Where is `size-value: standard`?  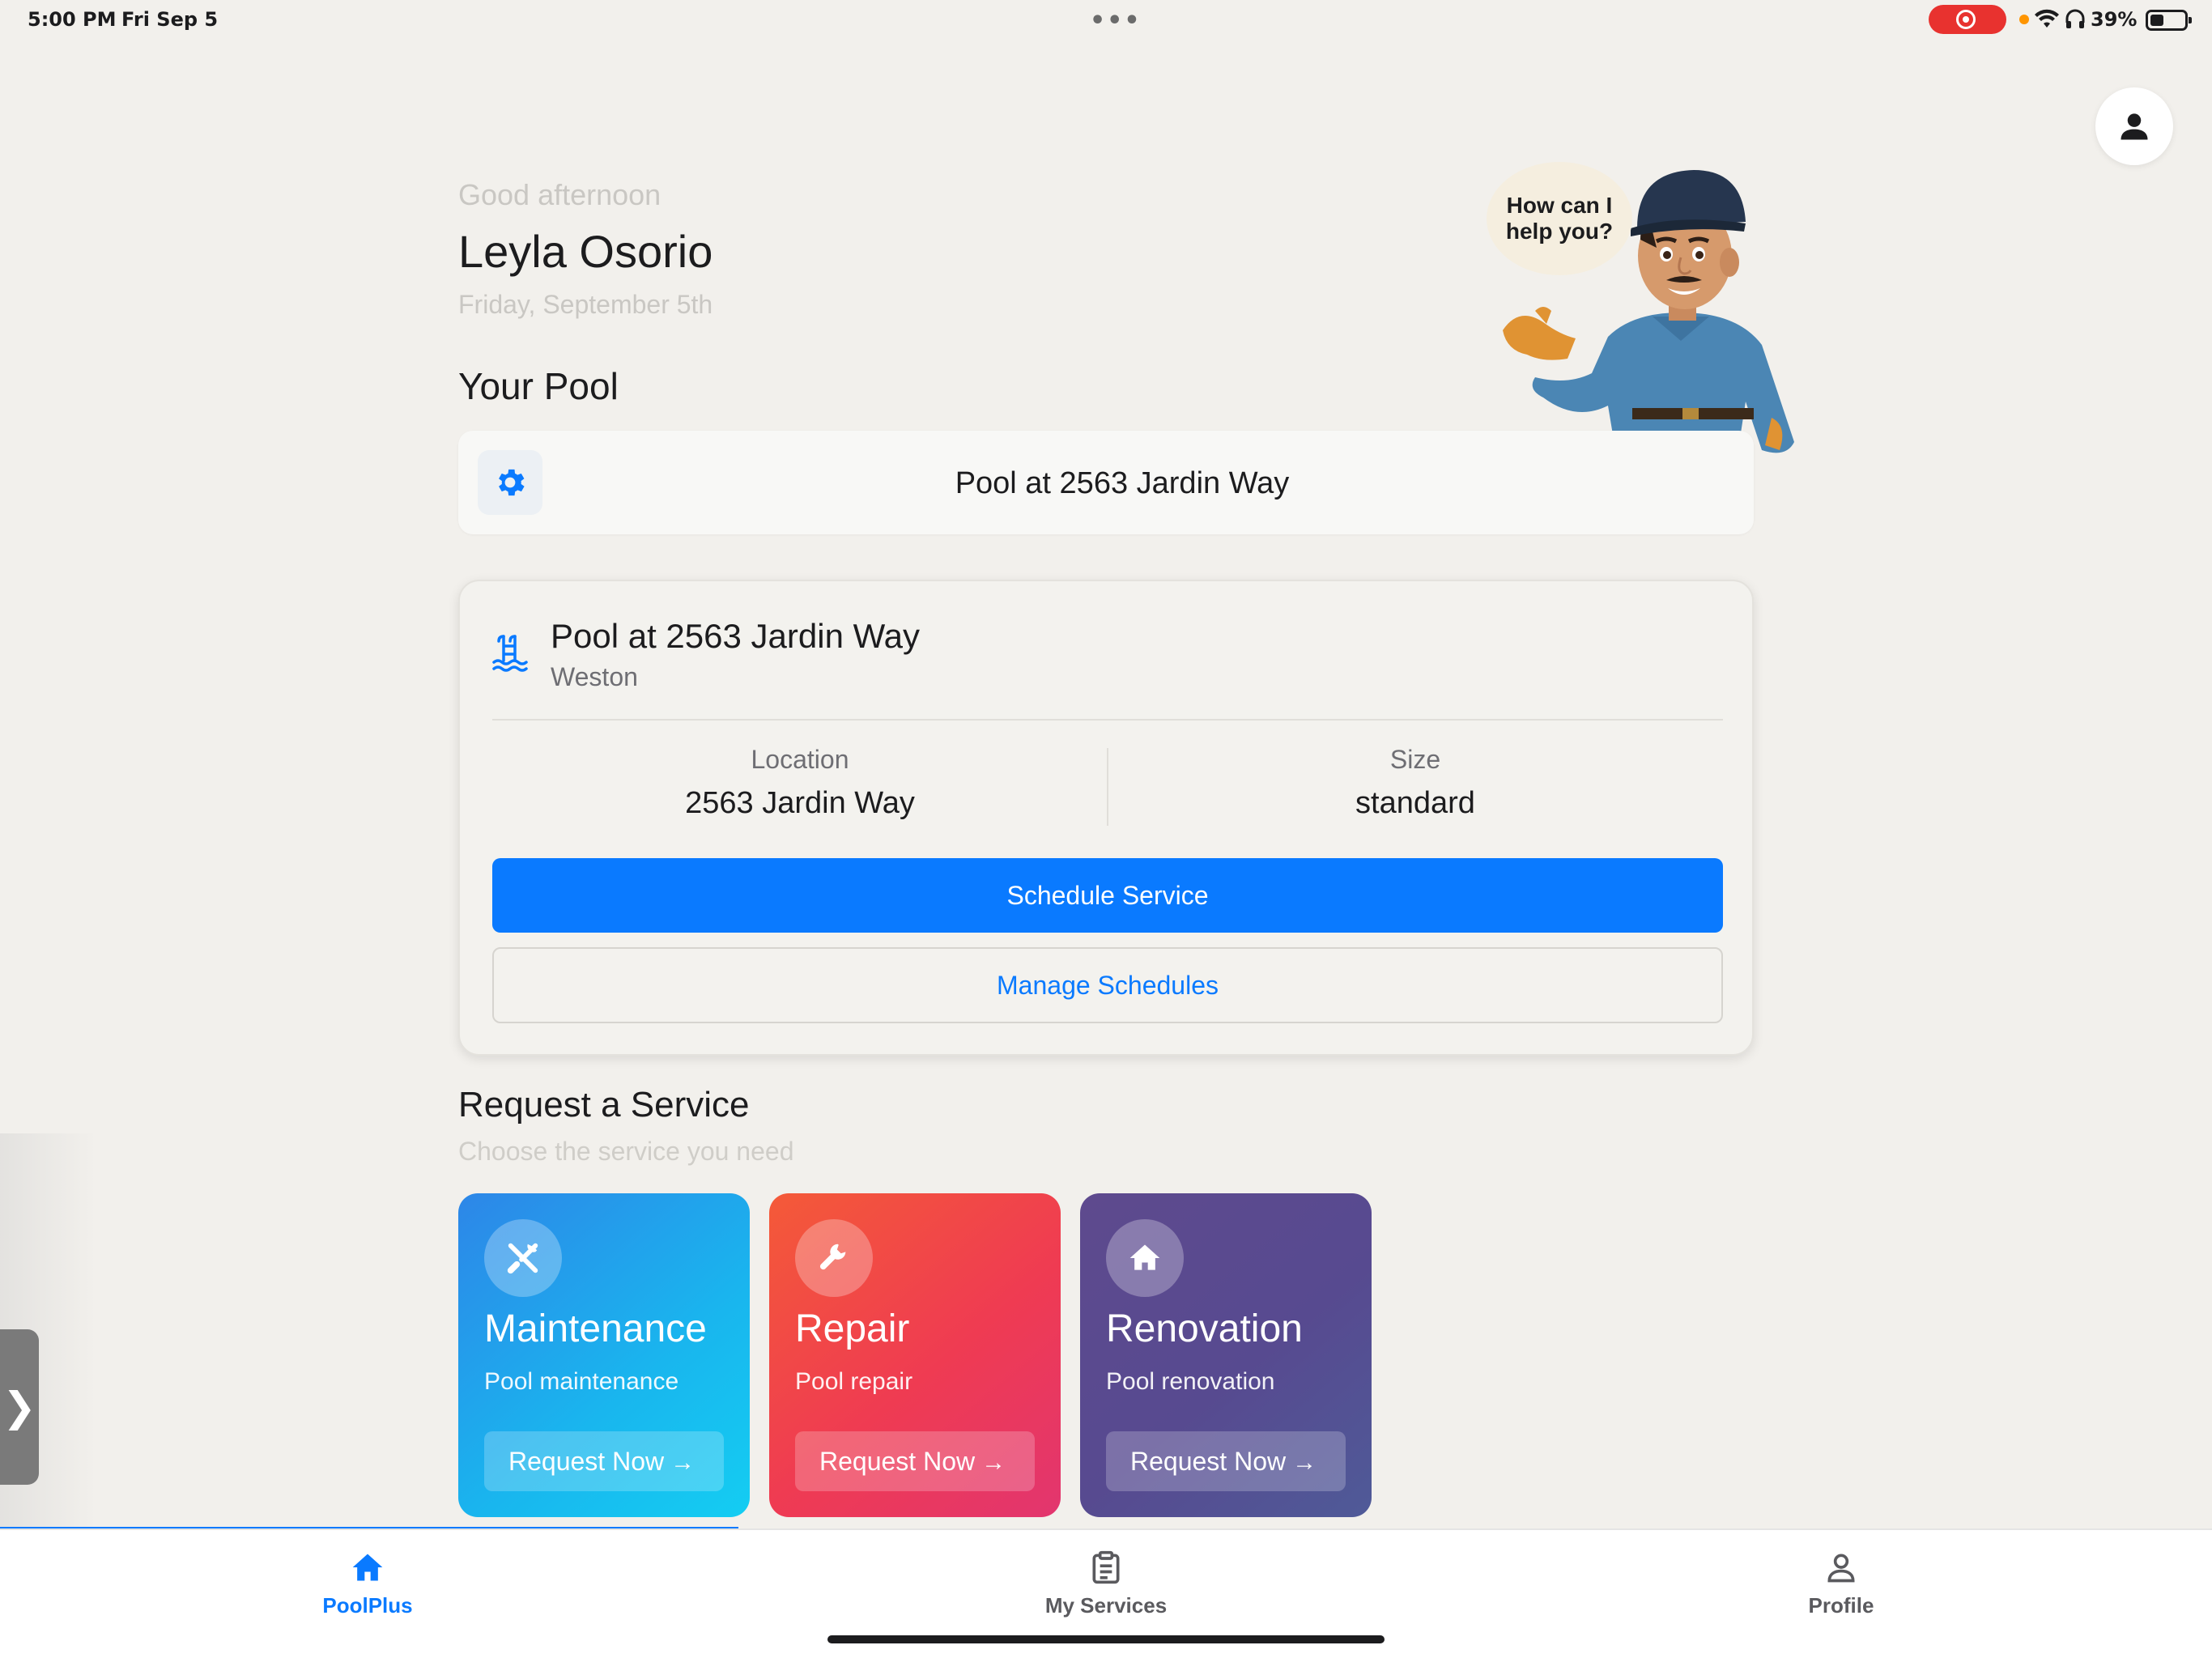 size-value: standard is located at coordinates (1415, 803).